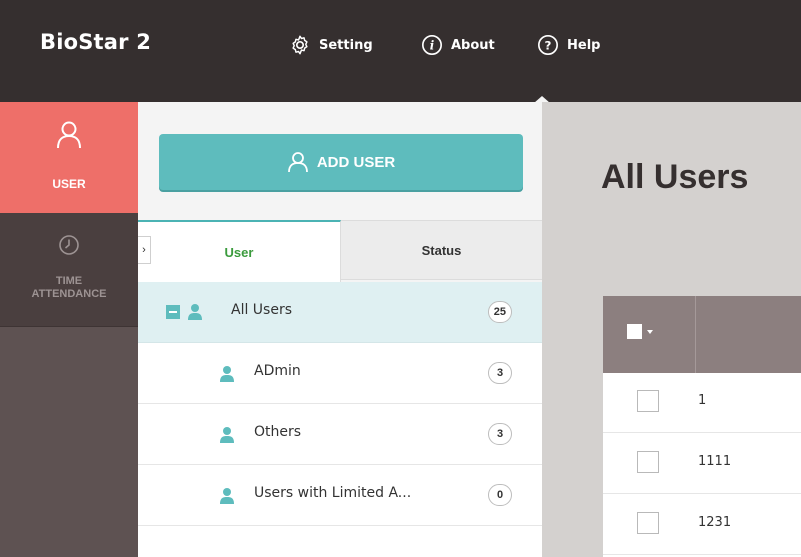  I want to click on table-row: 1231, so click(702, 525).